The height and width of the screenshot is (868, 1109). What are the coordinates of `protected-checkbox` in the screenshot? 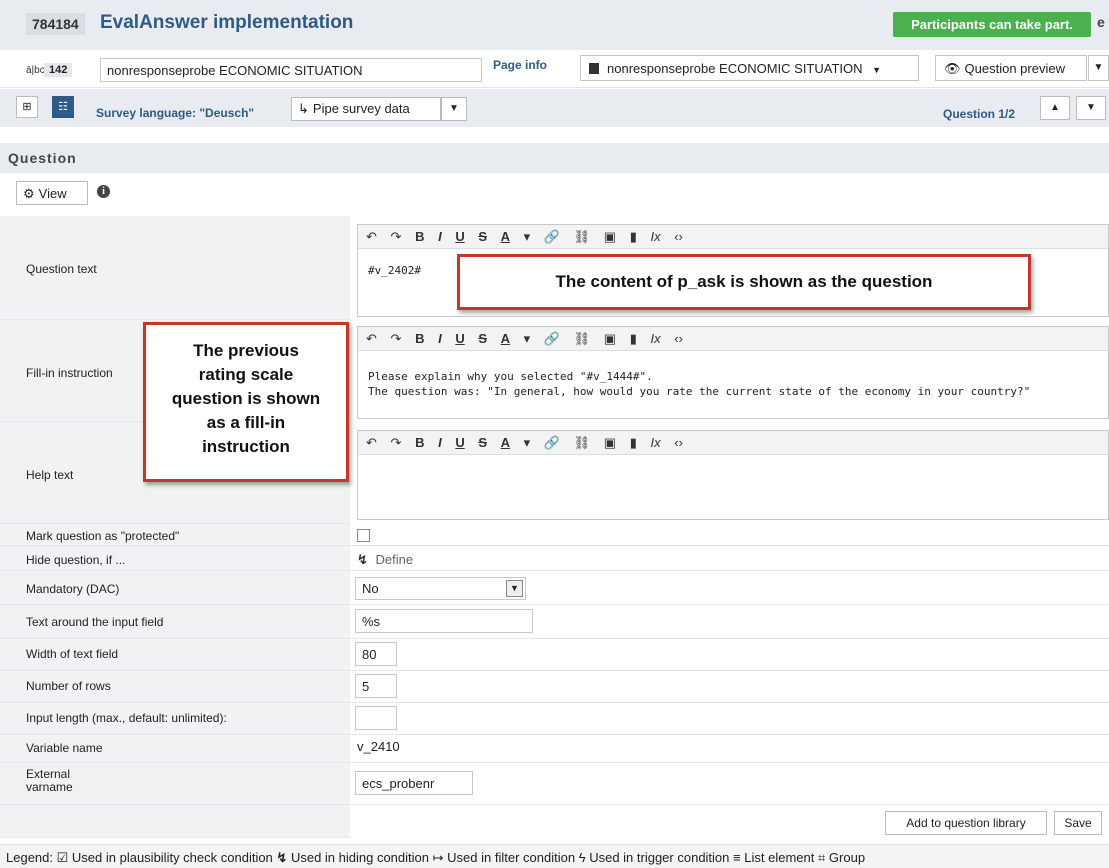 It's located at (363, 535).